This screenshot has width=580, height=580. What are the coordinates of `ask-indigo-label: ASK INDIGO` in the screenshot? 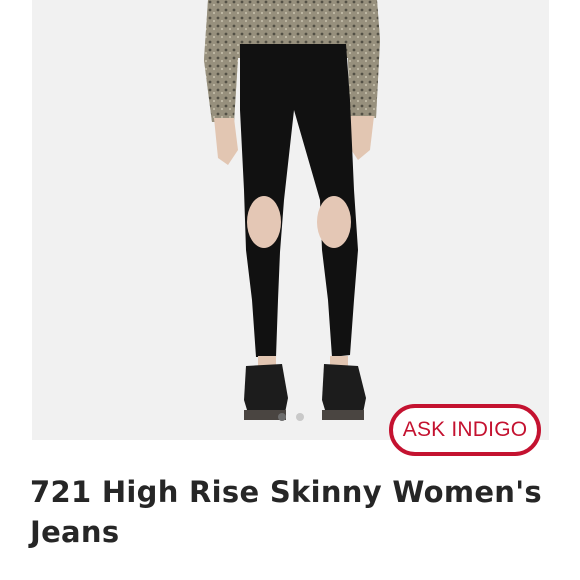 It's located at (465, 429).